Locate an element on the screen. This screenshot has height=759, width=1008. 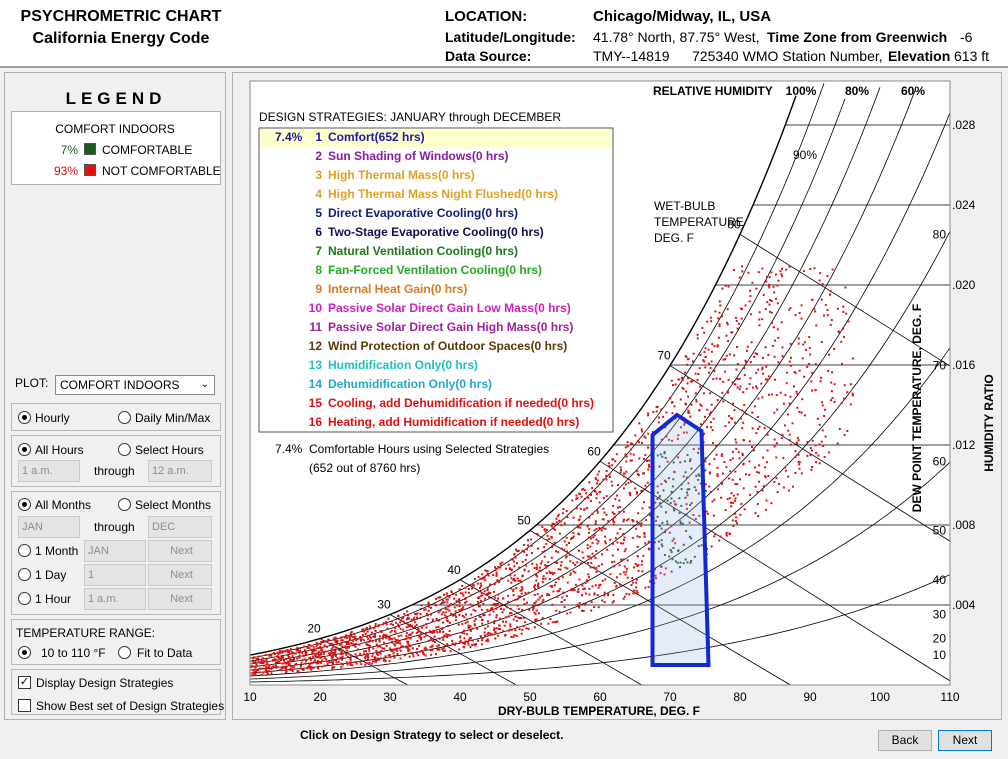
strategy-item-7: 7 Natural Ventilation Cooling(0 hrs) is located at coordinates (416, 251).